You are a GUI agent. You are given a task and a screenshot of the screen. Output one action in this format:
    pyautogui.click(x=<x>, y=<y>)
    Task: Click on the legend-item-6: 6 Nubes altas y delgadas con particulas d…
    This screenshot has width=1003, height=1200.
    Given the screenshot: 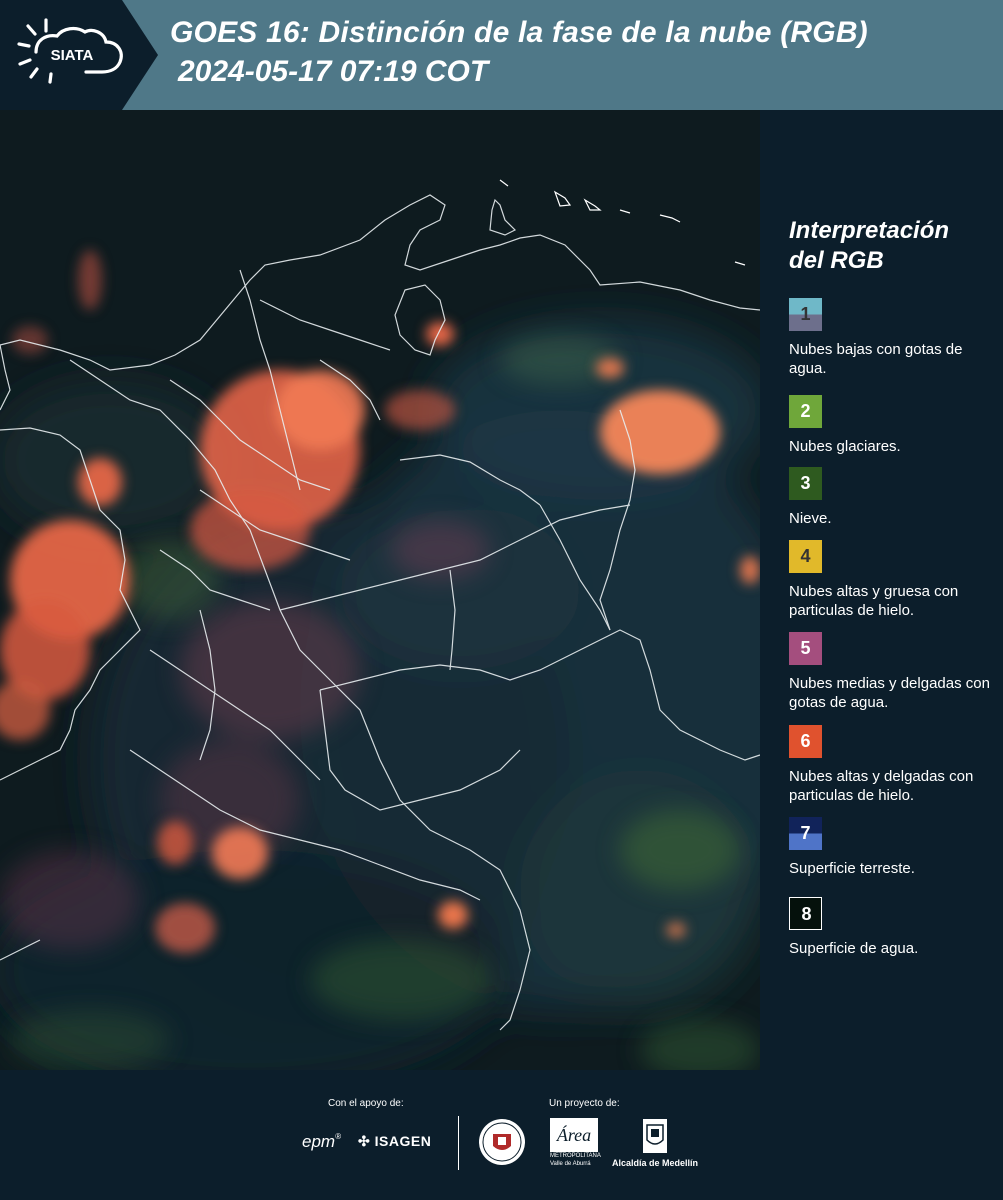 What is the action you would take?
    pyautogui.click(x=894, y=765)
    